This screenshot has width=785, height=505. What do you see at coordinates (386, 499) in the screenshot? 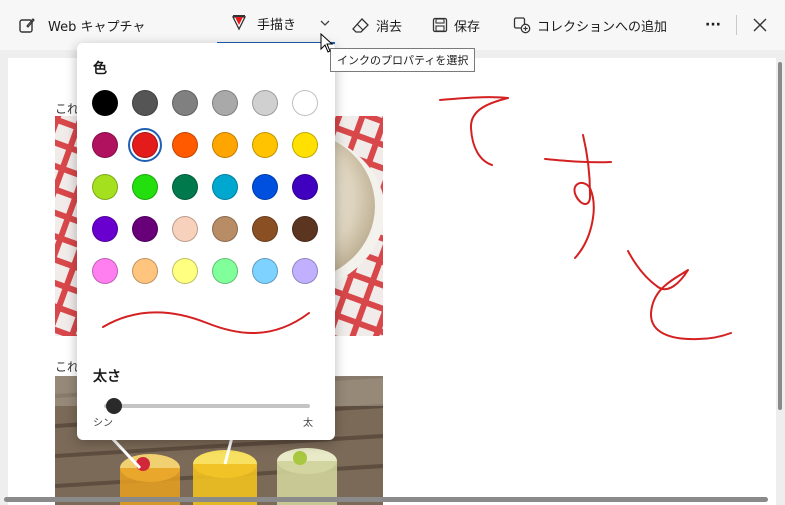
I see `horizontal-scrollbar` at bounding box center [386, 499].